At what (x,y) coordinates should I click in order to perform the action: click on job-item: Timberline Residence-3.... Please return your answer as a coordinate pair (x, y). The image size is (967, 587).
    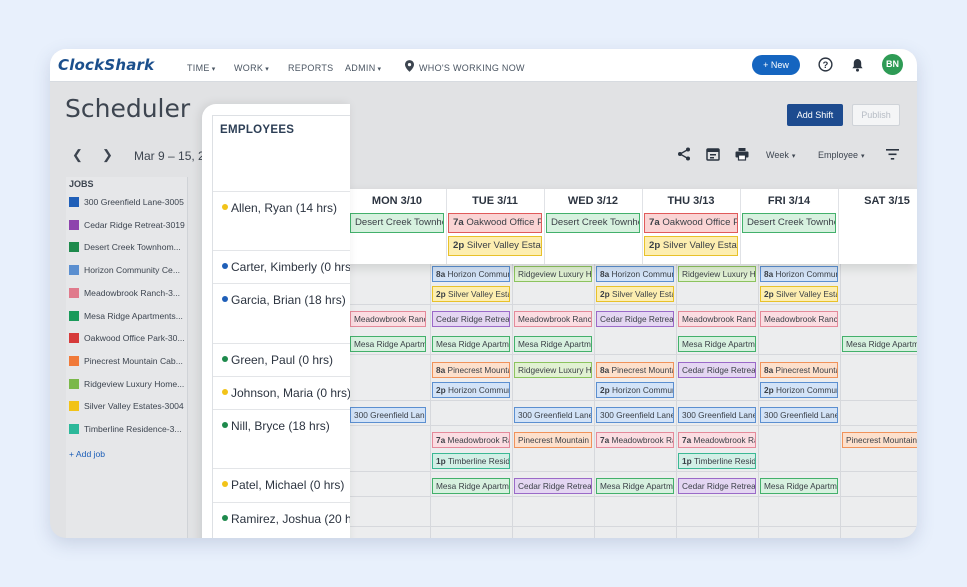
    Looking at the image, I should click on (128, 430).